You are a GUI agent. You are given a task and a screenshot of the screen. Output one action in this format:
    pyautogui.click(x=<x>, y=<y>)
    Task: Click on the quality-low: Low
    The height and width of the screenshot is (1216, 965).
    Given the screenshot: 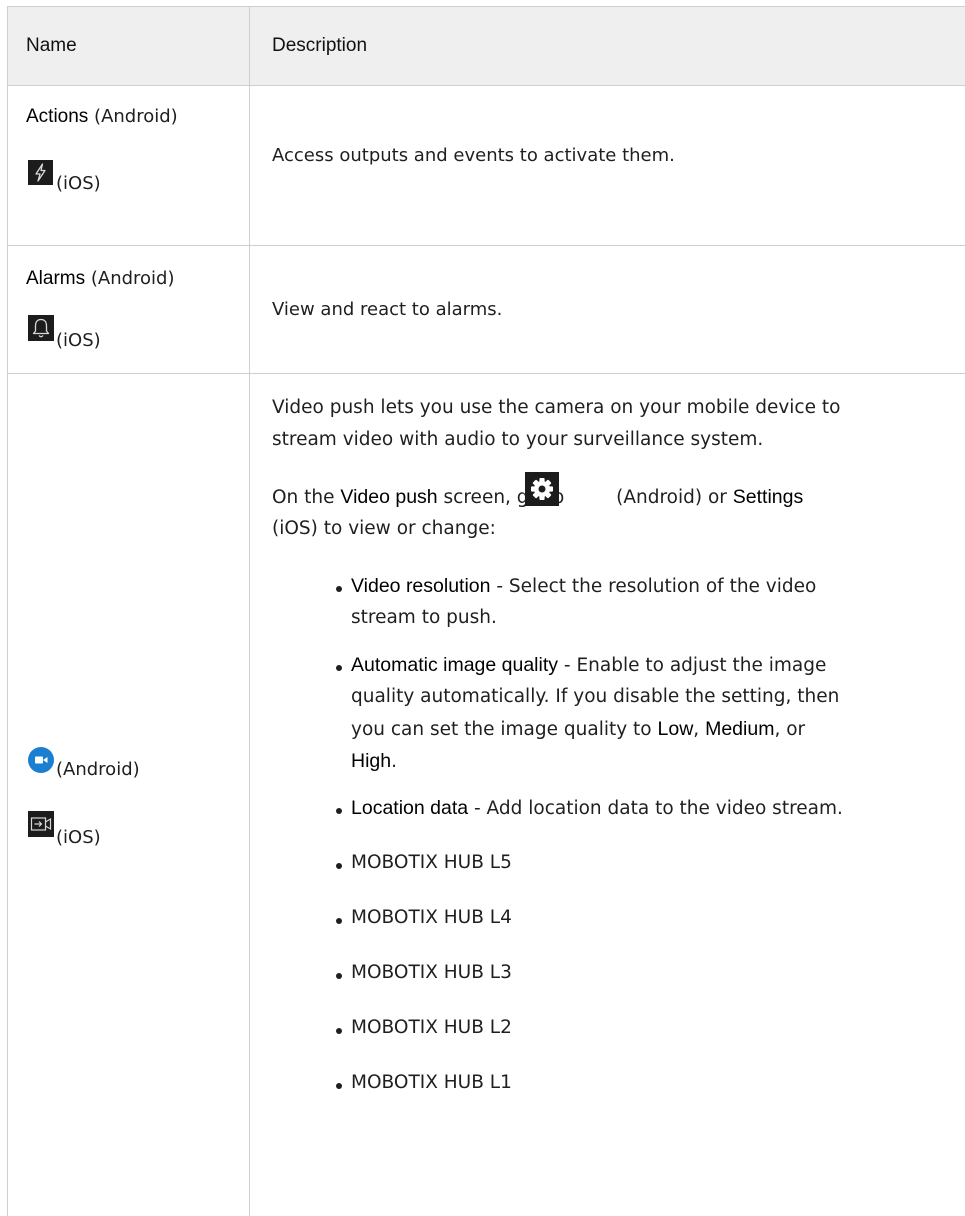 What is the action you would take?
    pyautogui.click(x=675, y=729)
    